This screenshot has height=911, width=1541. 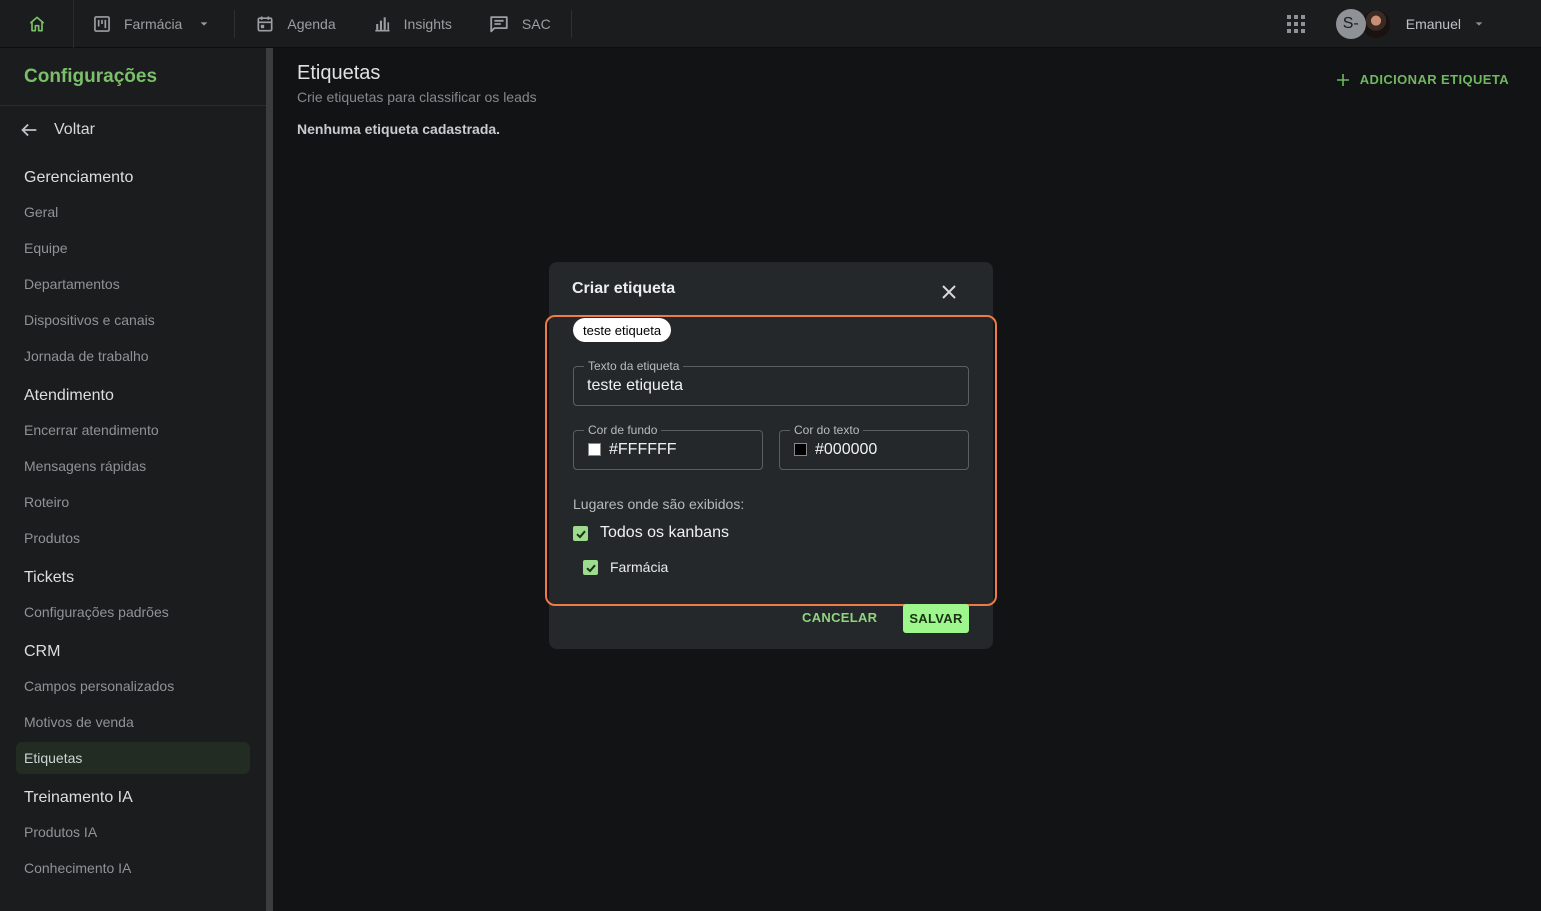 What do you see at coordinates (771, 382) in the screenshot?
I see `tag-text-field: Texto da etiqueta teste etiqueta` at bounding box center [771, 382].